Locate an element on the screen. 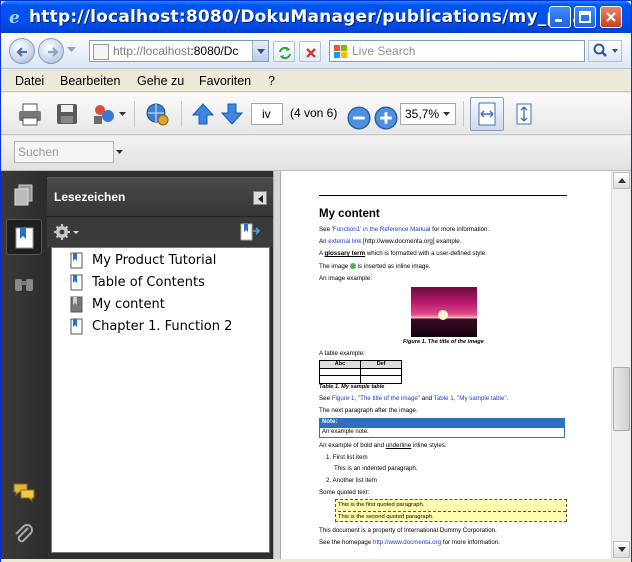 This screenshot has width=632, height=562. table-header: Def is located at coordinates (381, 364).